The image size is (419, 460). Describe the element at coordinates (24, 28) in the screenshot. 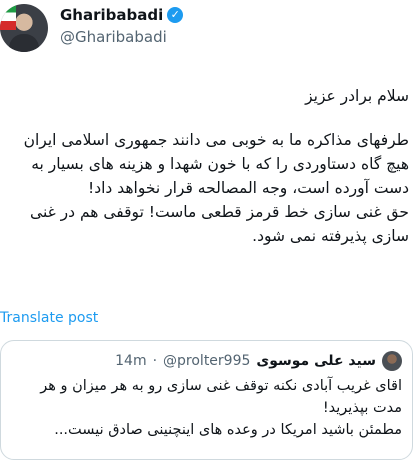

I see `author-avatar` at that location.